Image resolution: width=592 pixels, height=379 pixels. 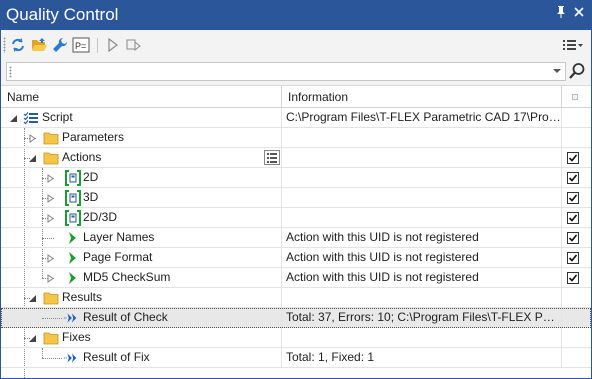 I want to click on run-icon, so click(x=113, y=45).